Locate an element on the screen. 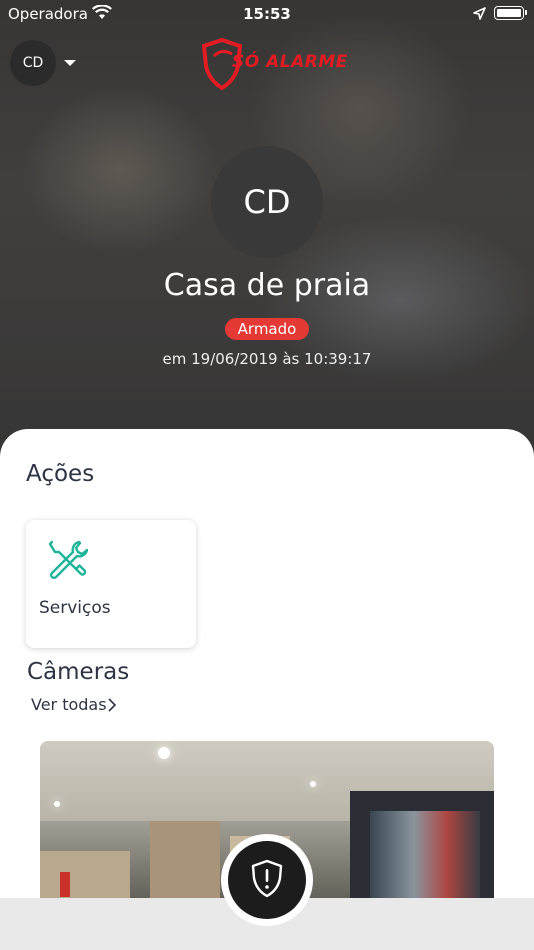 Image resolution: width=534 pixels, height=950 pixels. location-arrow-icon is located at coordinates (479, 15).